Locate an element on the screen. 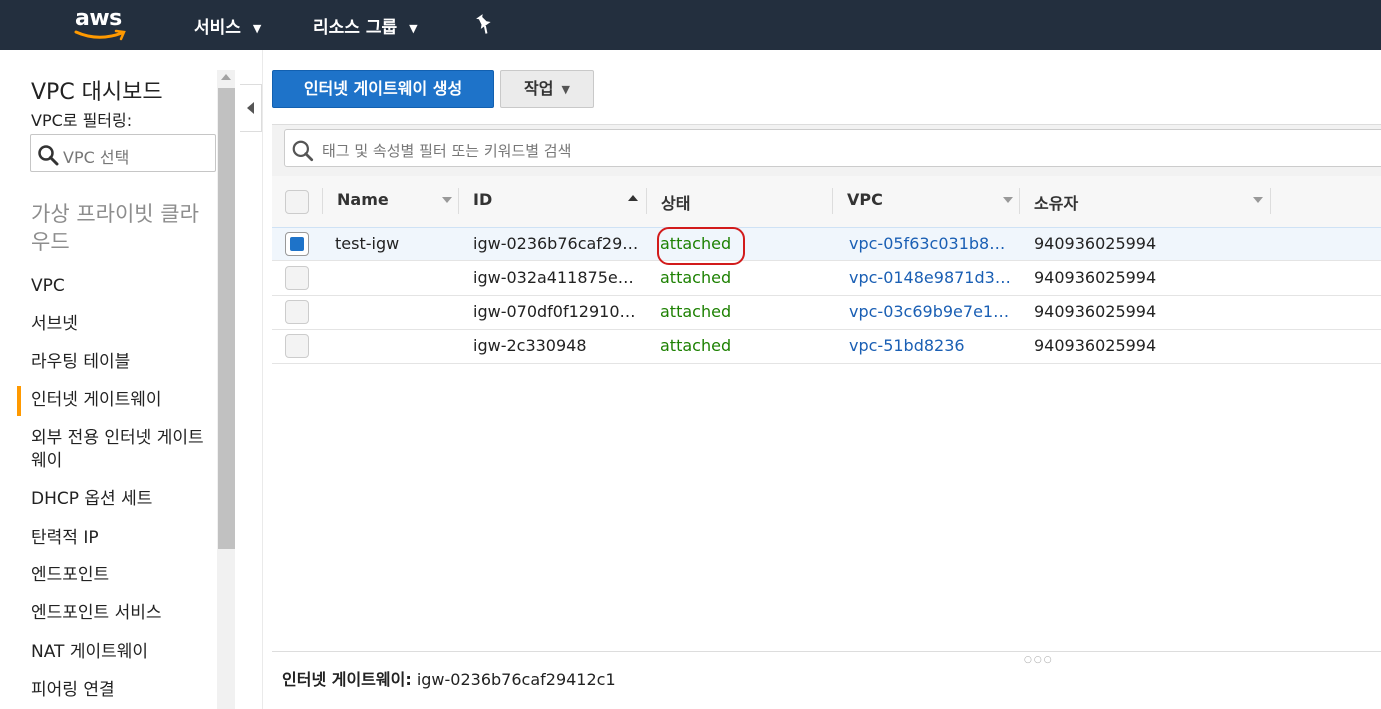  top-nav-bar: aws 서비스 ▼ 리소스 그룹 ▼ is located at coordinates (690, 25).